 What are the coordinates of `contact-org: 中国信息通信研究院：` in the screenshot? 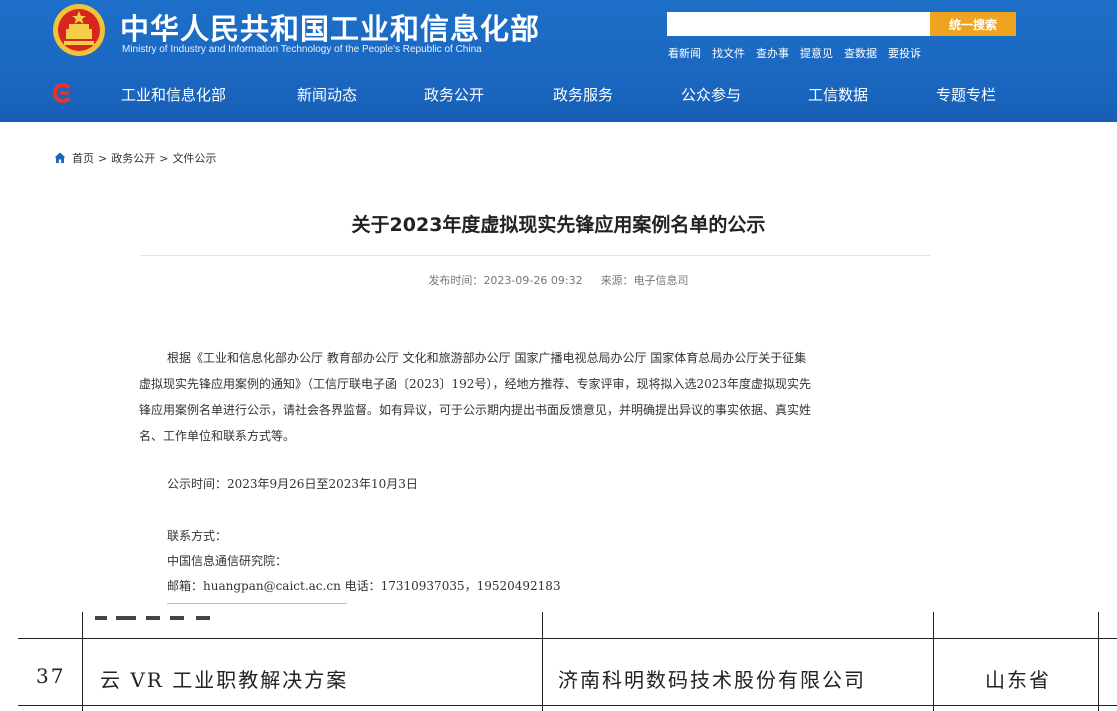 It's located at (227, 561).